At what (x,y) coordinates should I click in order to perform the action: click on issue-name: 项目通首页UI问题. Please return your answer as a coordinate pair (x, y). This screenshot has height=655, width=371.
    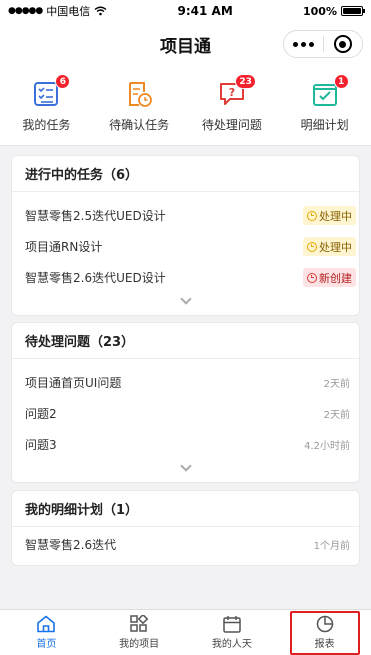
    Looking at the image, I should click on (73, 383).